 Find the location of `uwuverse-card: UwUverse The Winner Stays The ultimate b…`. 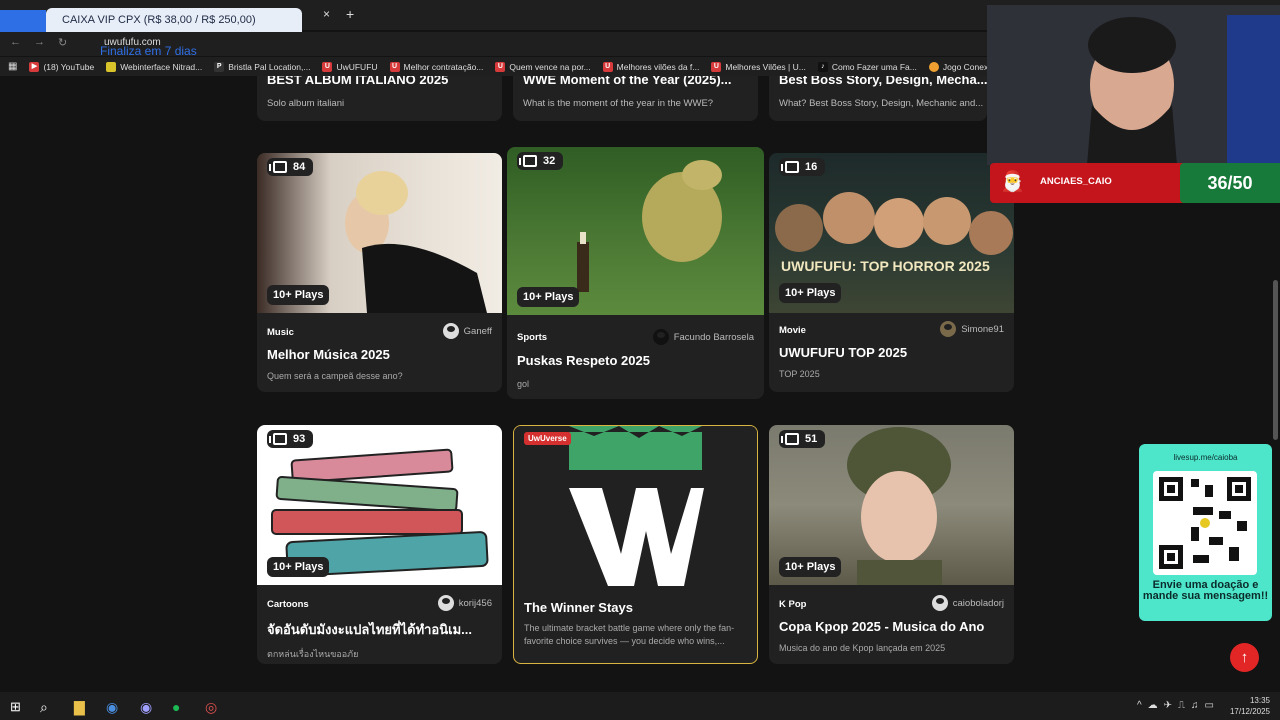

uwuverse-card: UwUverse The Winner Stays The ultimate b… is located at coordinates (635, 544).